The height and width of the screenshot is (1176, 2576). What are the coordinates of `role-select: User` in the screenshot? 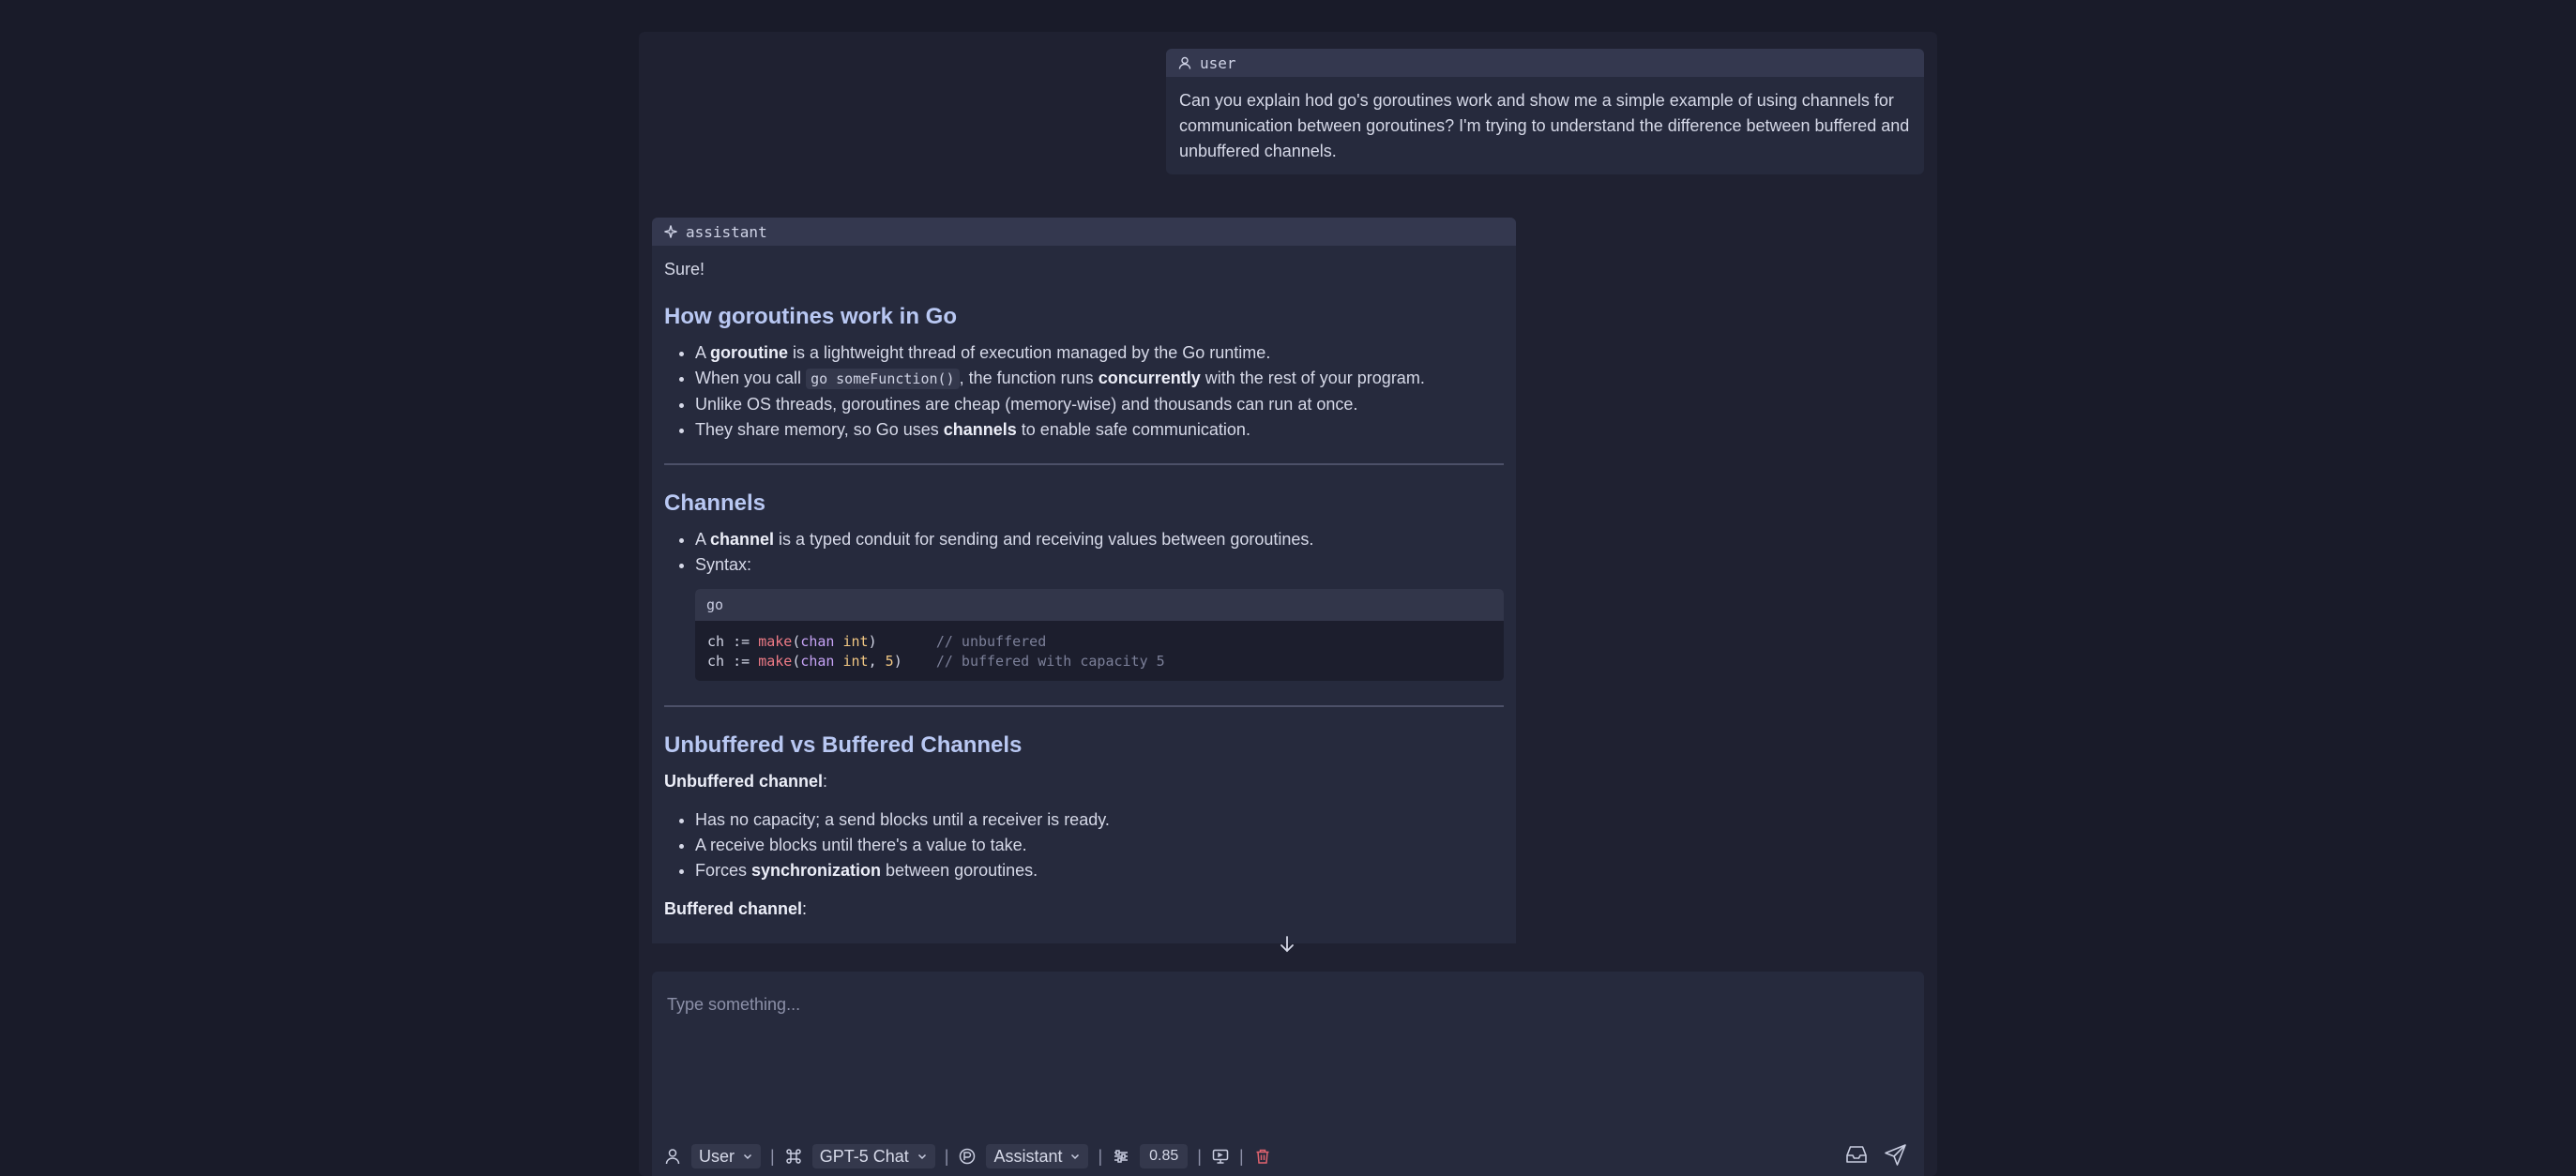 It's located at (727, 1156).